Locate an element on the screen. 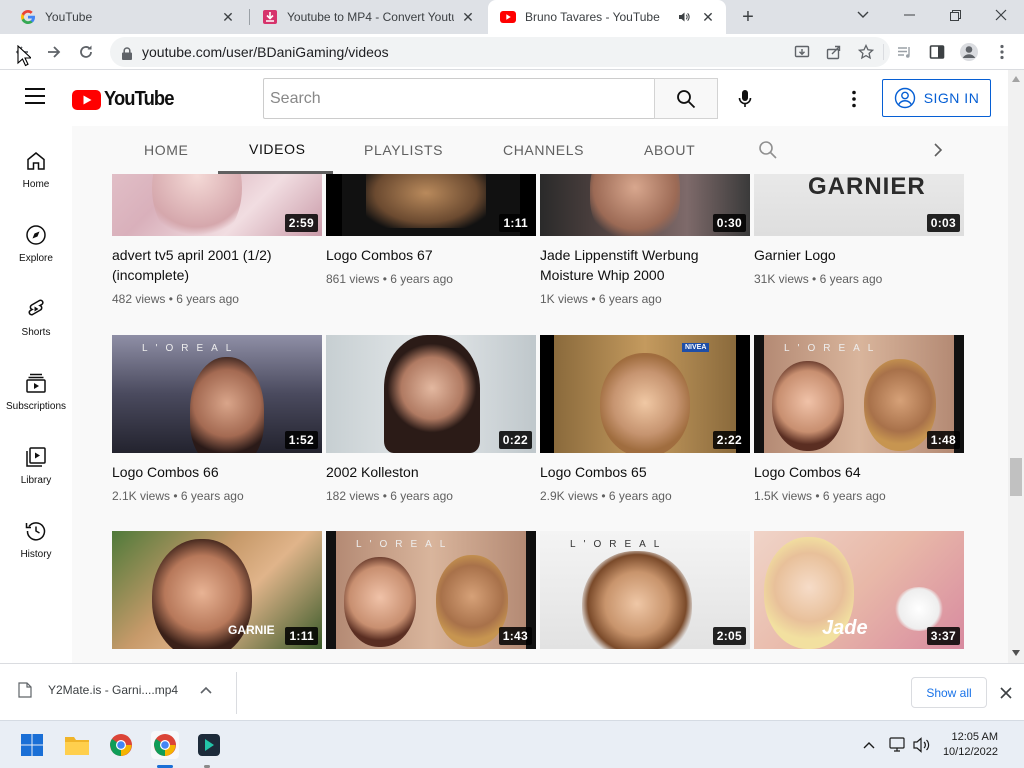  lock-icon is located at coordinates (127, 52).